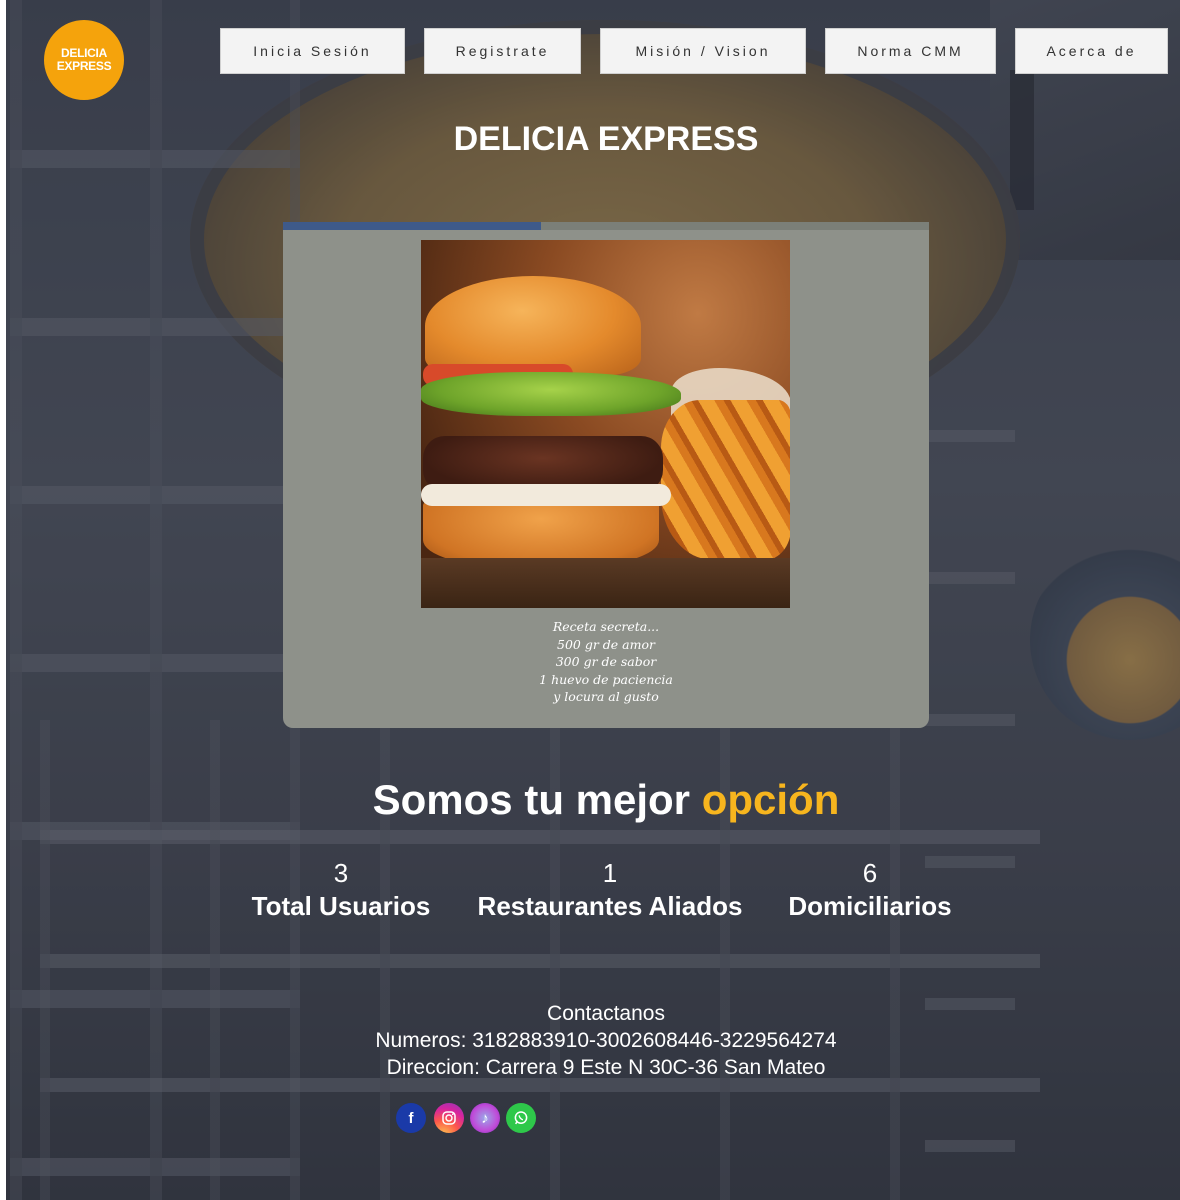 This screenshot has width=1180, height=1200. What do you see at coordinates (605, 424) in the screenshot?
I see `burger-image` at bounding box center [605, 424].